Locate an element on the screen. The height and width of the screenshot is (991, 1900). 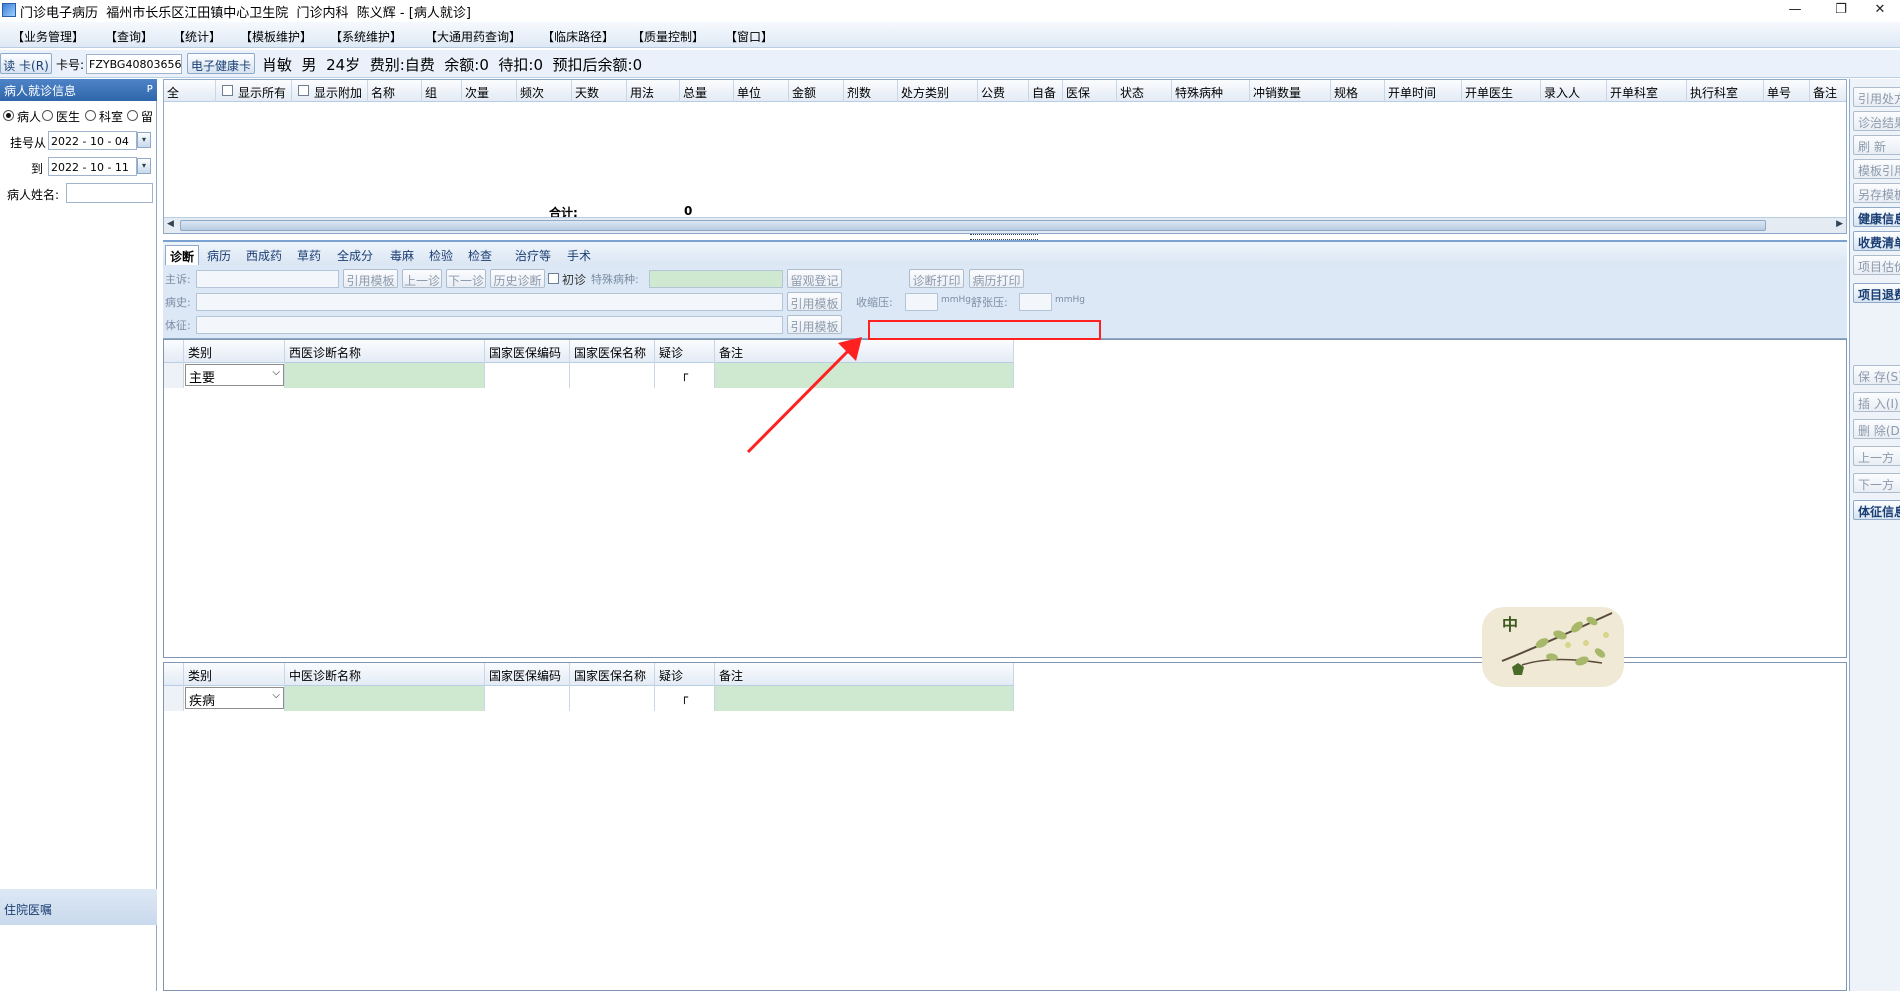
col-exec-dept: 执行科室 is located at coordinates (1725, 91).